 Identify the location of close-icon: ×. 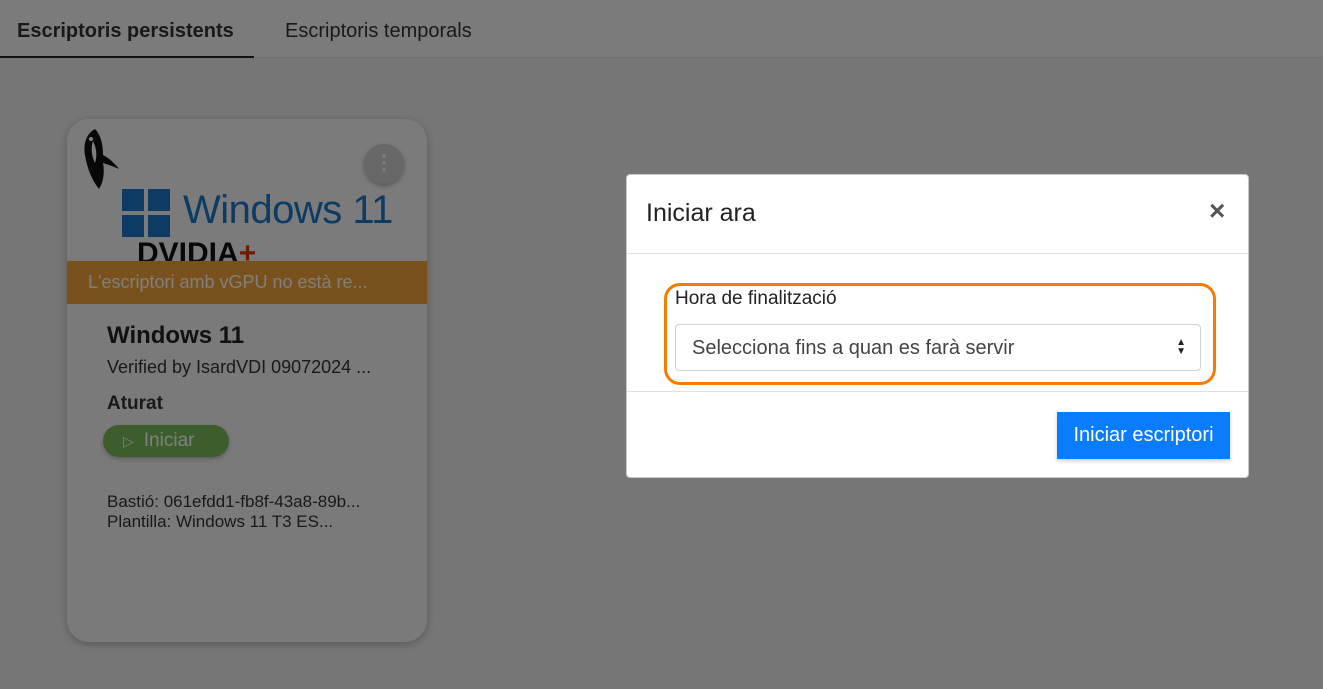
(1217, 211).